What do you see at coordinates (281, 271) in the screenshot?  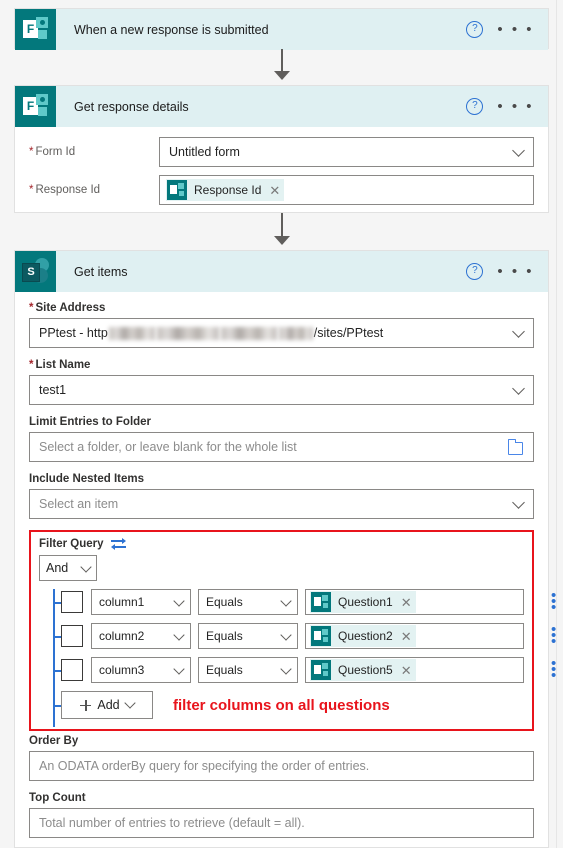 I see `card-header: S Get items ? • • •` at bounding box center [281, 271].